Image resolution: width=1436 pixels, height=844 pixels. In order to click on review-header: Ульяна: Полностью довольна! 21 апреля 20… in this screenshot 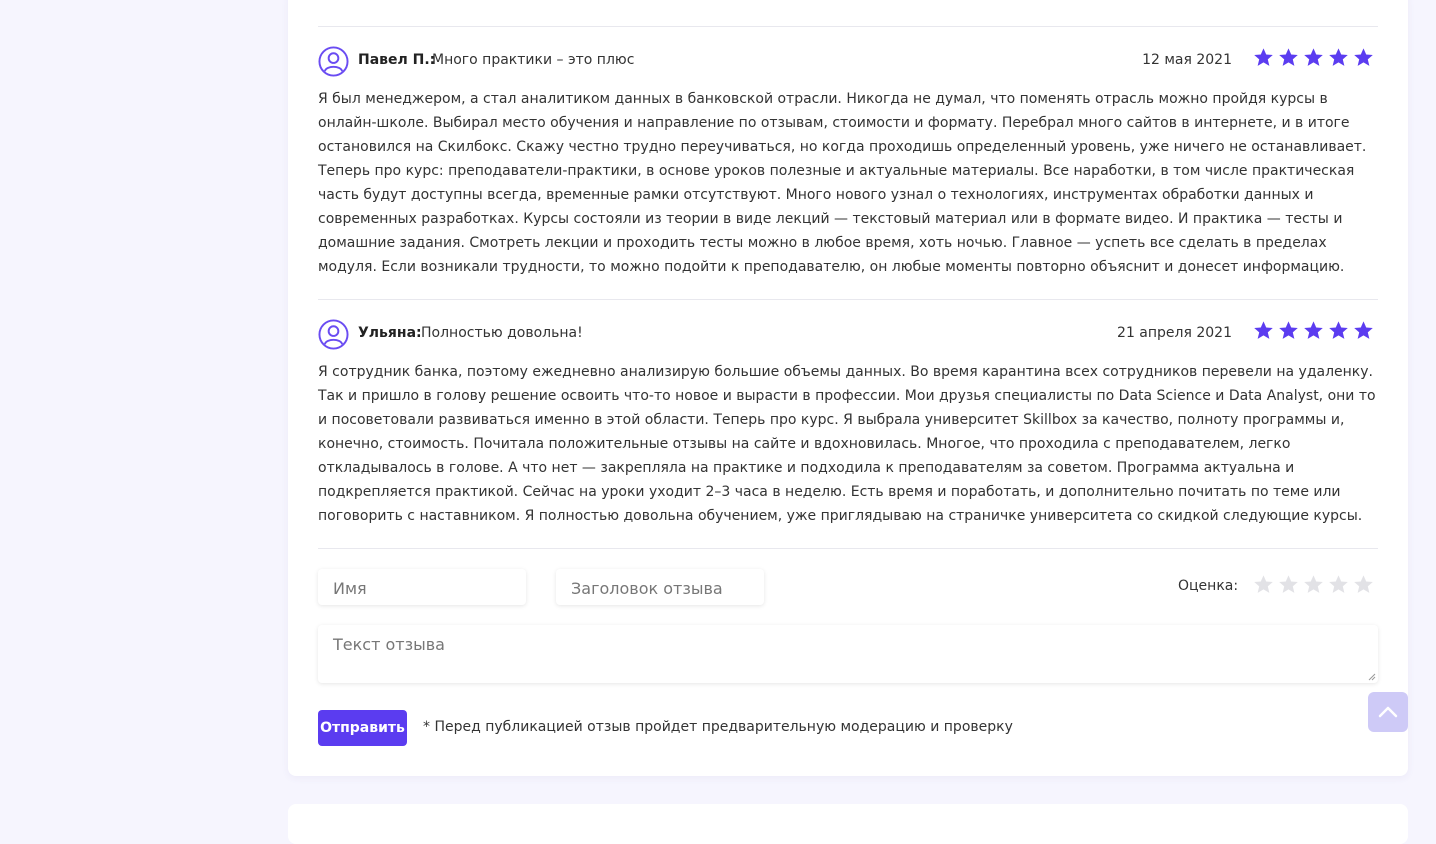, I will do `click(848, 335)`.